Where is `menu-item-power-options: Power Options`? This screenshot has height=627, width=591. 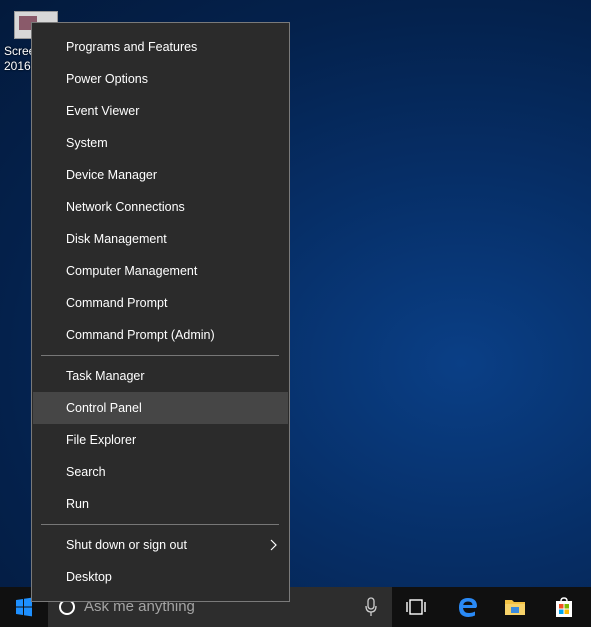
menu-item-power-options: Power Options is located at coordinates (160, 79).